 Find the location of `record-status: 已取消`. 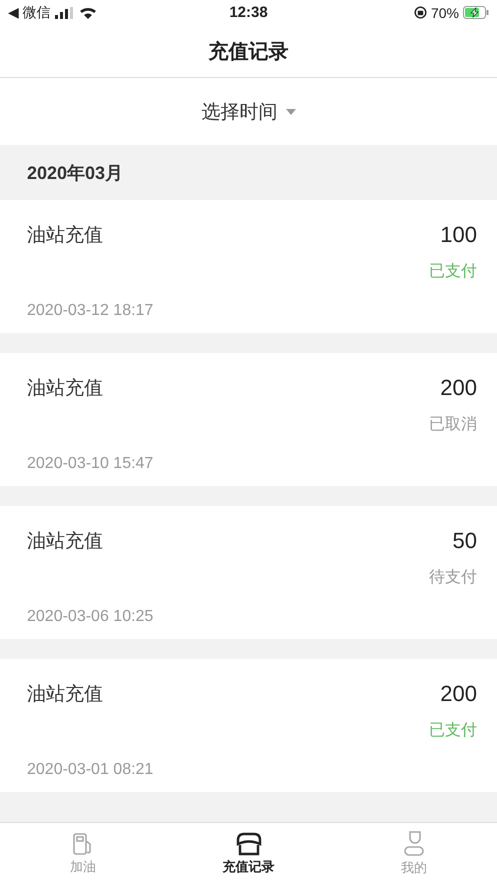

record-status: 已取消 is located at coordinates (453, 425).